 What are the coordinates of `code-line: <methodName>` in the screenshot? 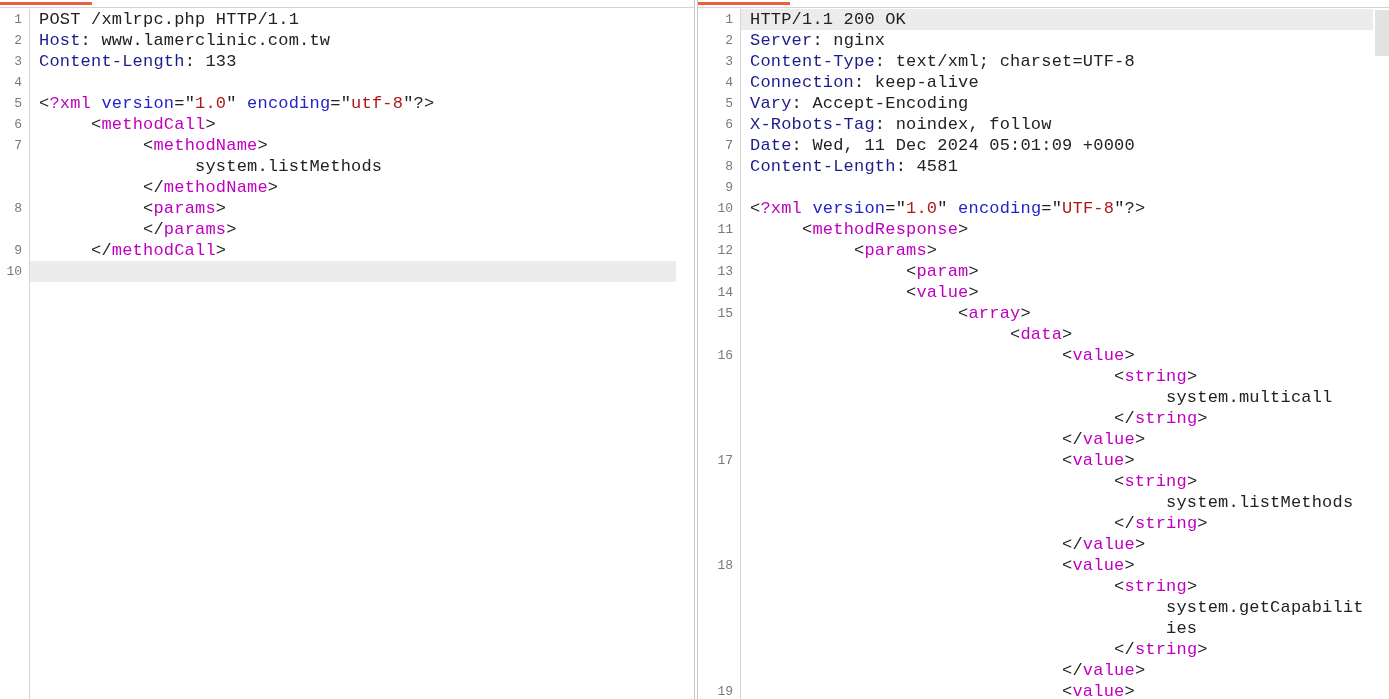 It's located at (205, 145).